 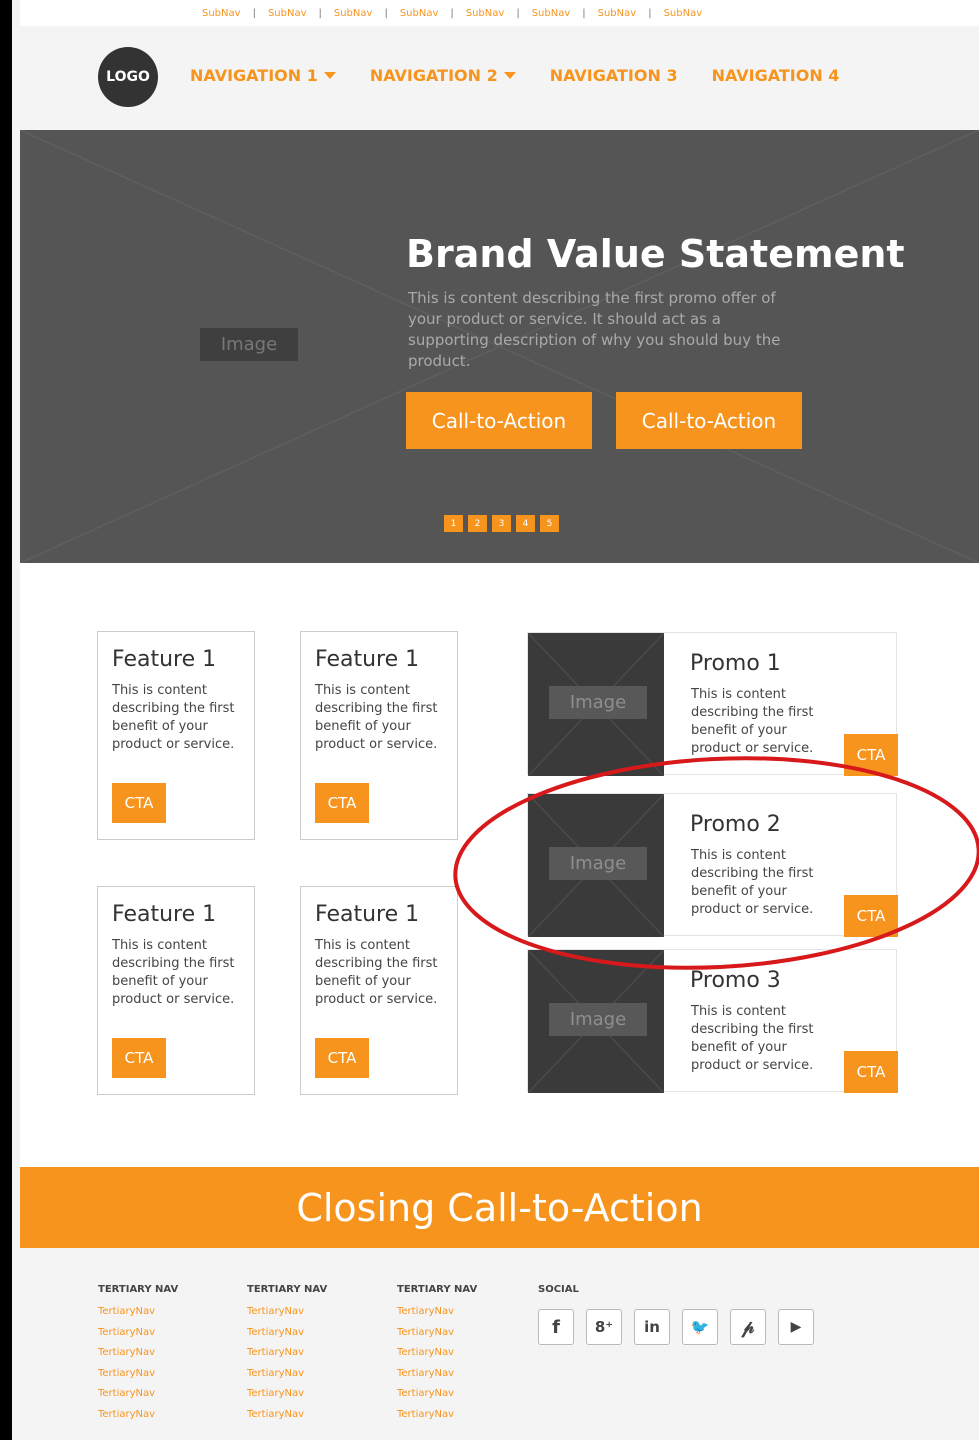 What do you see at coordinates (556, 1327) in the screenshot?
I see `facebook-icon: f` at bounding box center [556, 1327].